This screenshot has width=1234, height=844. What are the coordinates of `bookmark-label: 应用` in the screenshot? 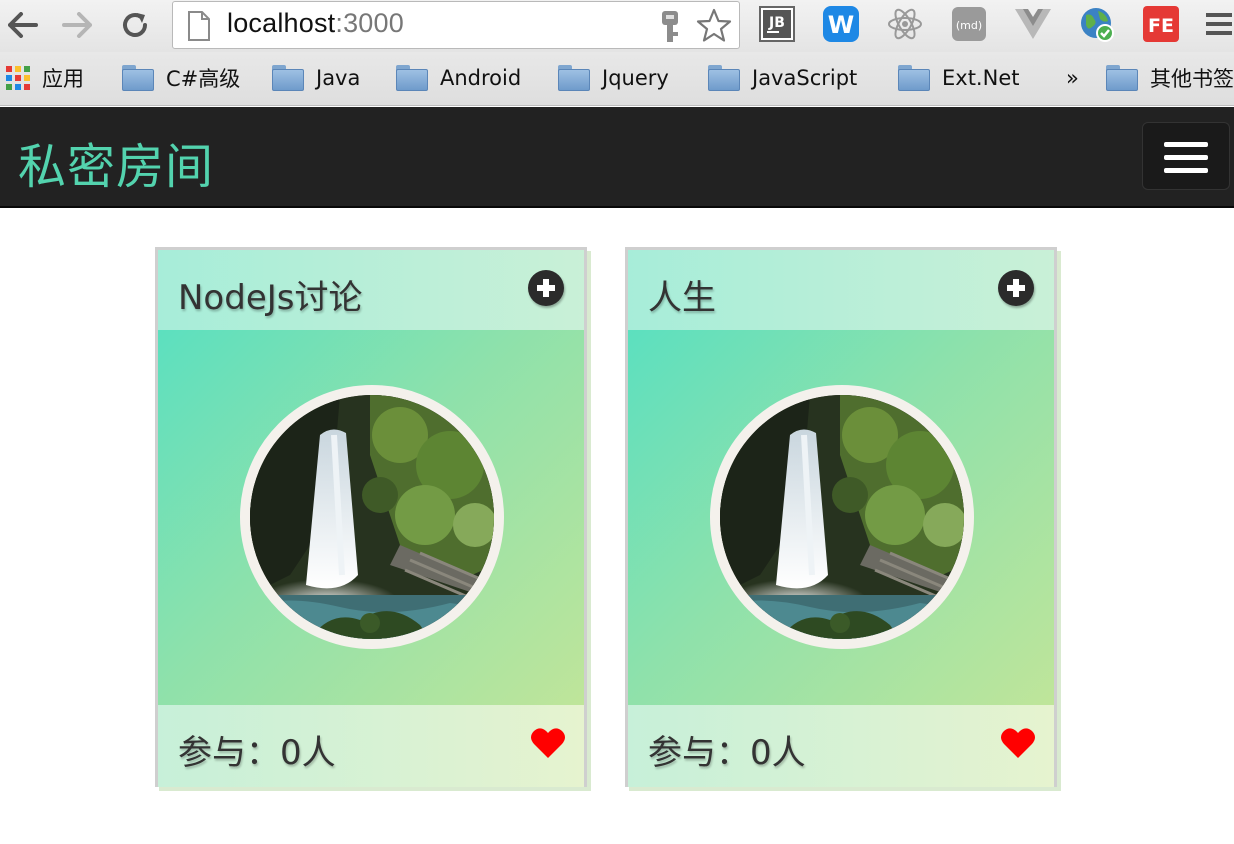 It's located at (63, 79).